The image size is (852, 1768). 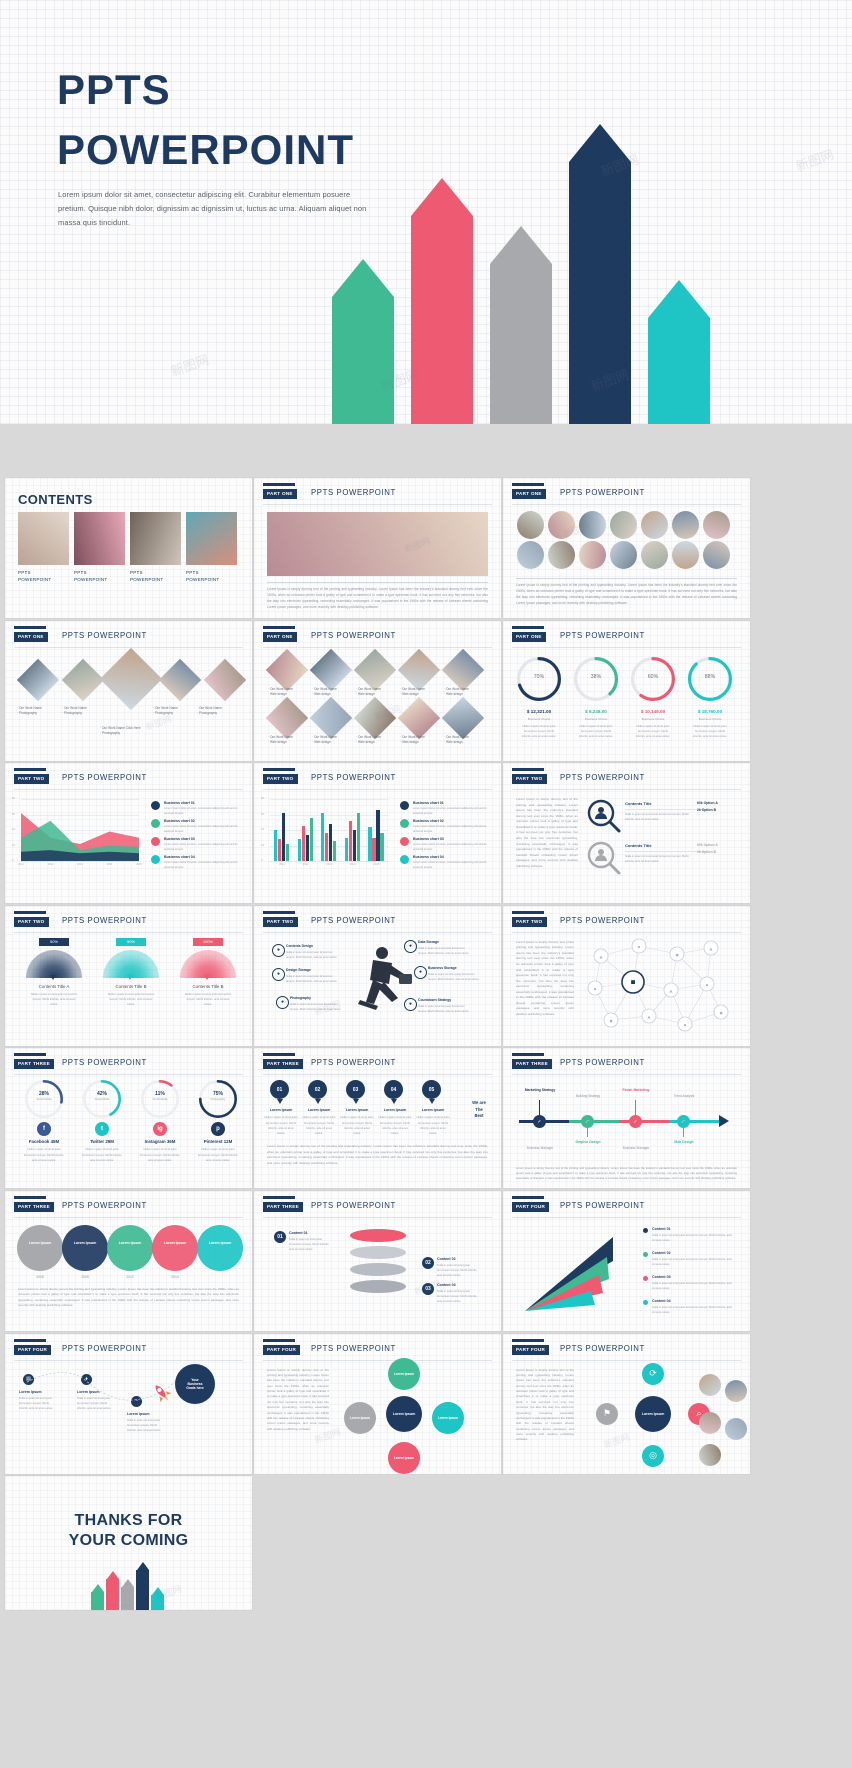 I want to click on goal-bubble: Your Business Goals here, so click(x=195, y=1383).